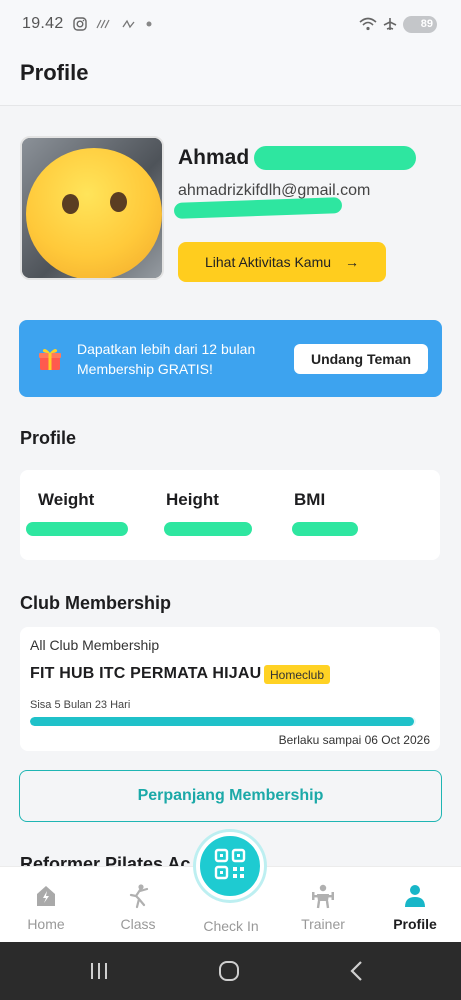 The height and width of the screenshot is (1000, 461). Describe the element at coordinates (104, 24) in the screenshot. I see `notification-app-icon` at that location.